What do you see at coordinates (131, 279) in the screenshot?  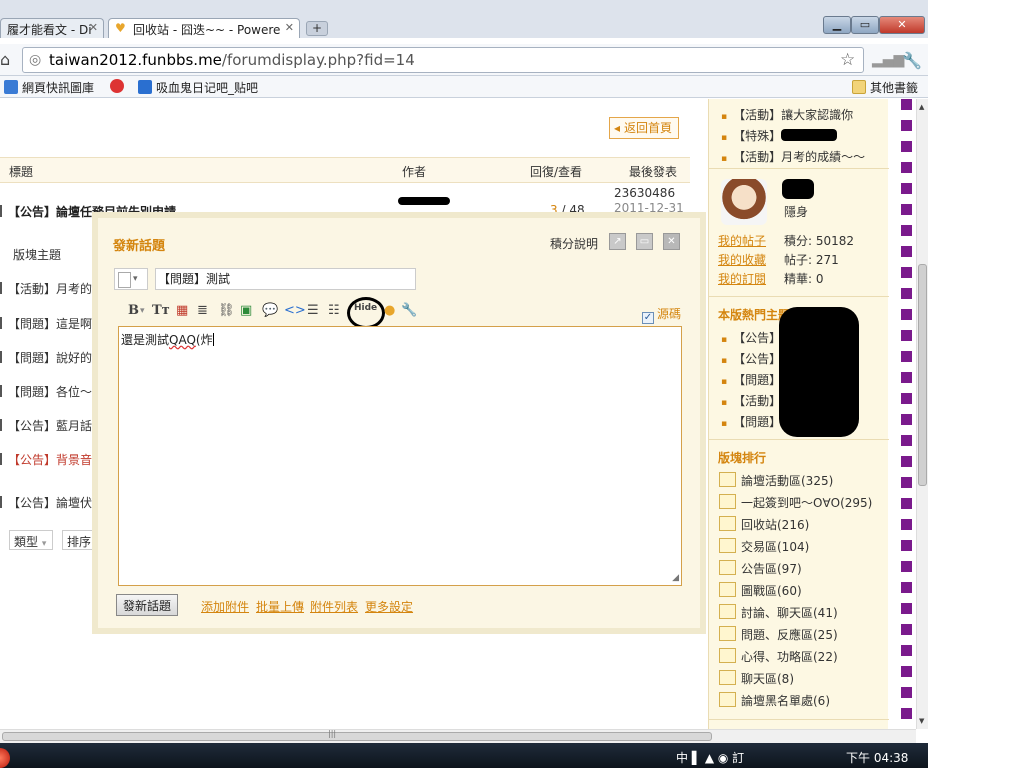 I see `topic-type-select: ▾` at bounding box center [131, 279].